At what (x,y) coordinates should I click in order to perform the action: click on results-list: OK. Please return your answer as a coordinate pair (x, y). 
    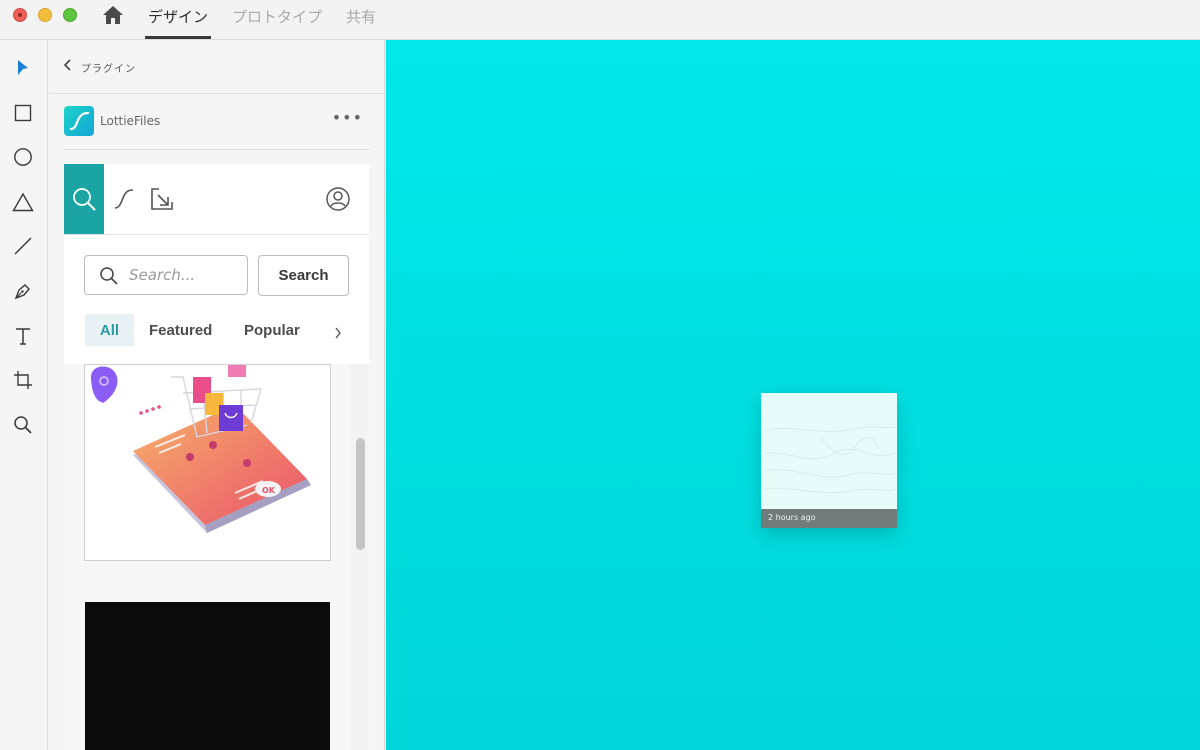
    Looking at the image, I should click on (216, 557).